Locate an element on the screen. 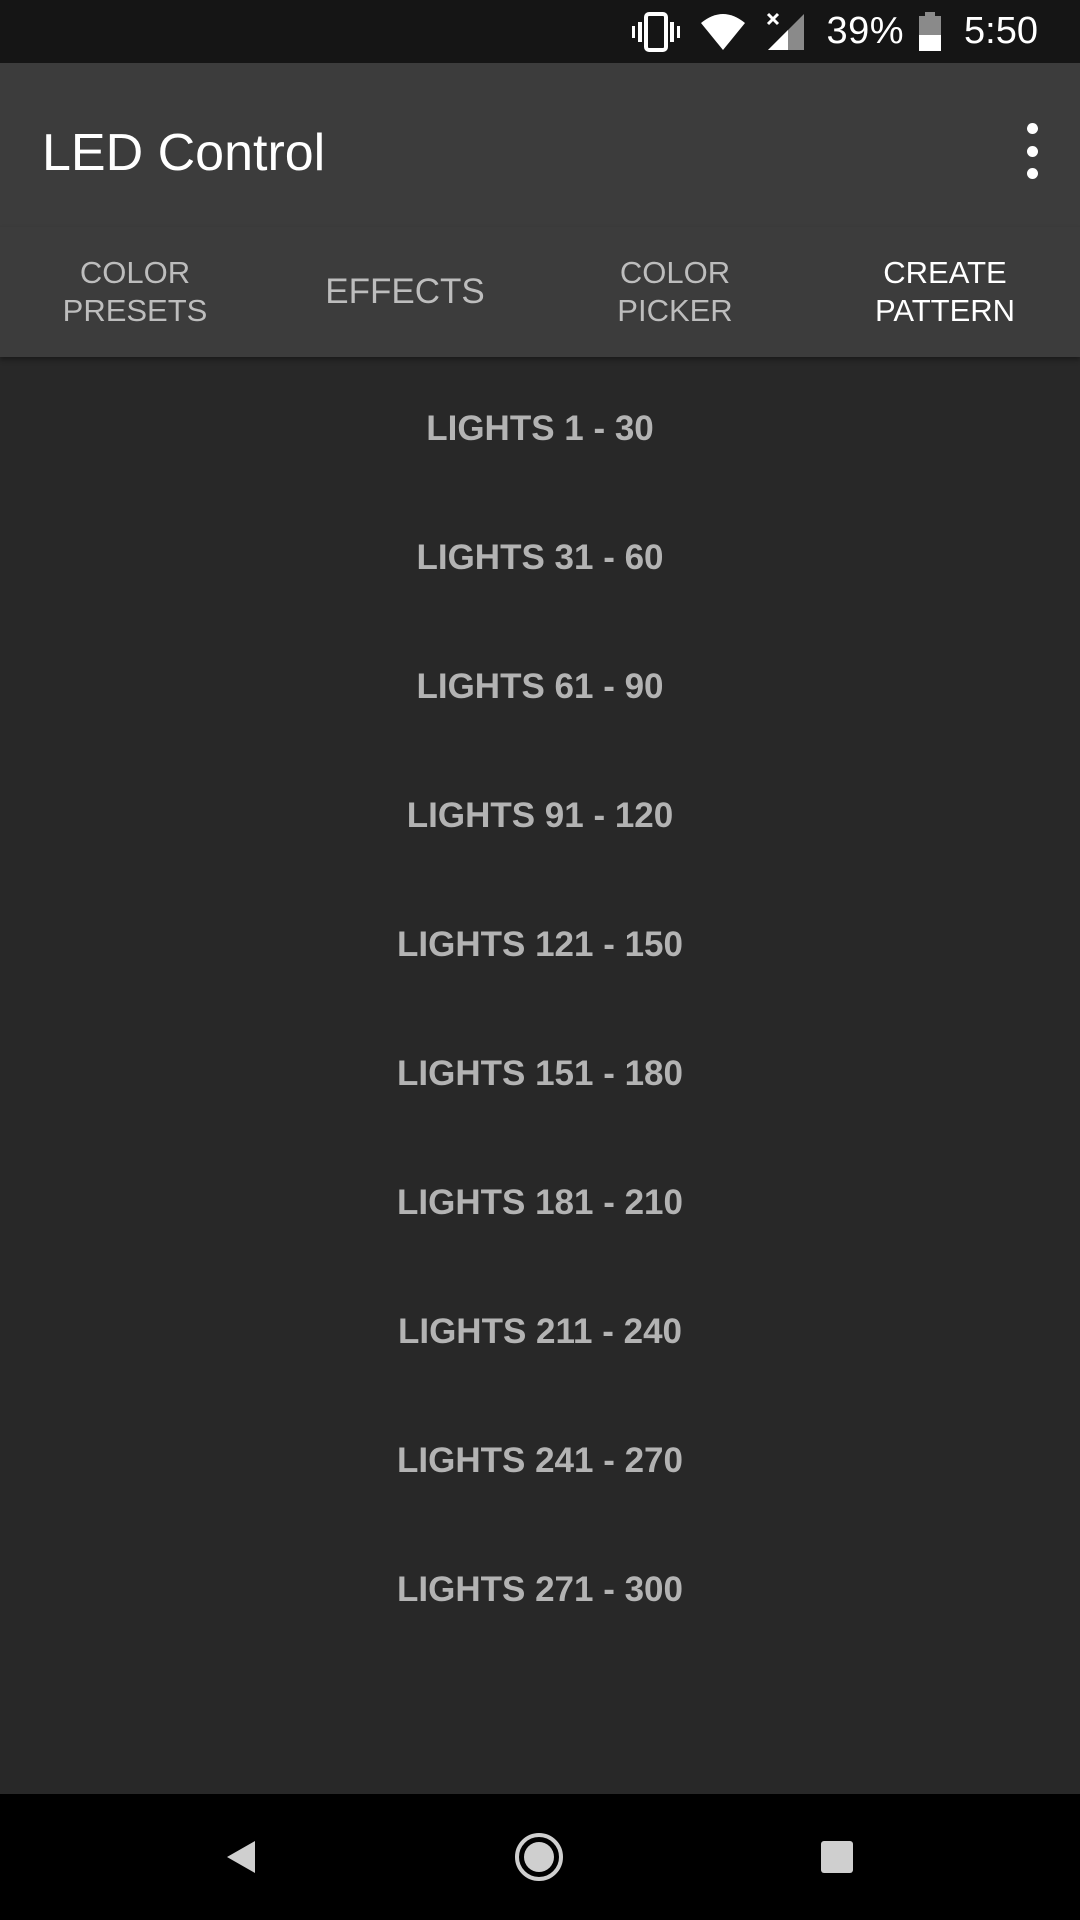 The image size is (1080, 1920). list-item: LIGHTS 121 - 150 is located at coordinates (540, 944).